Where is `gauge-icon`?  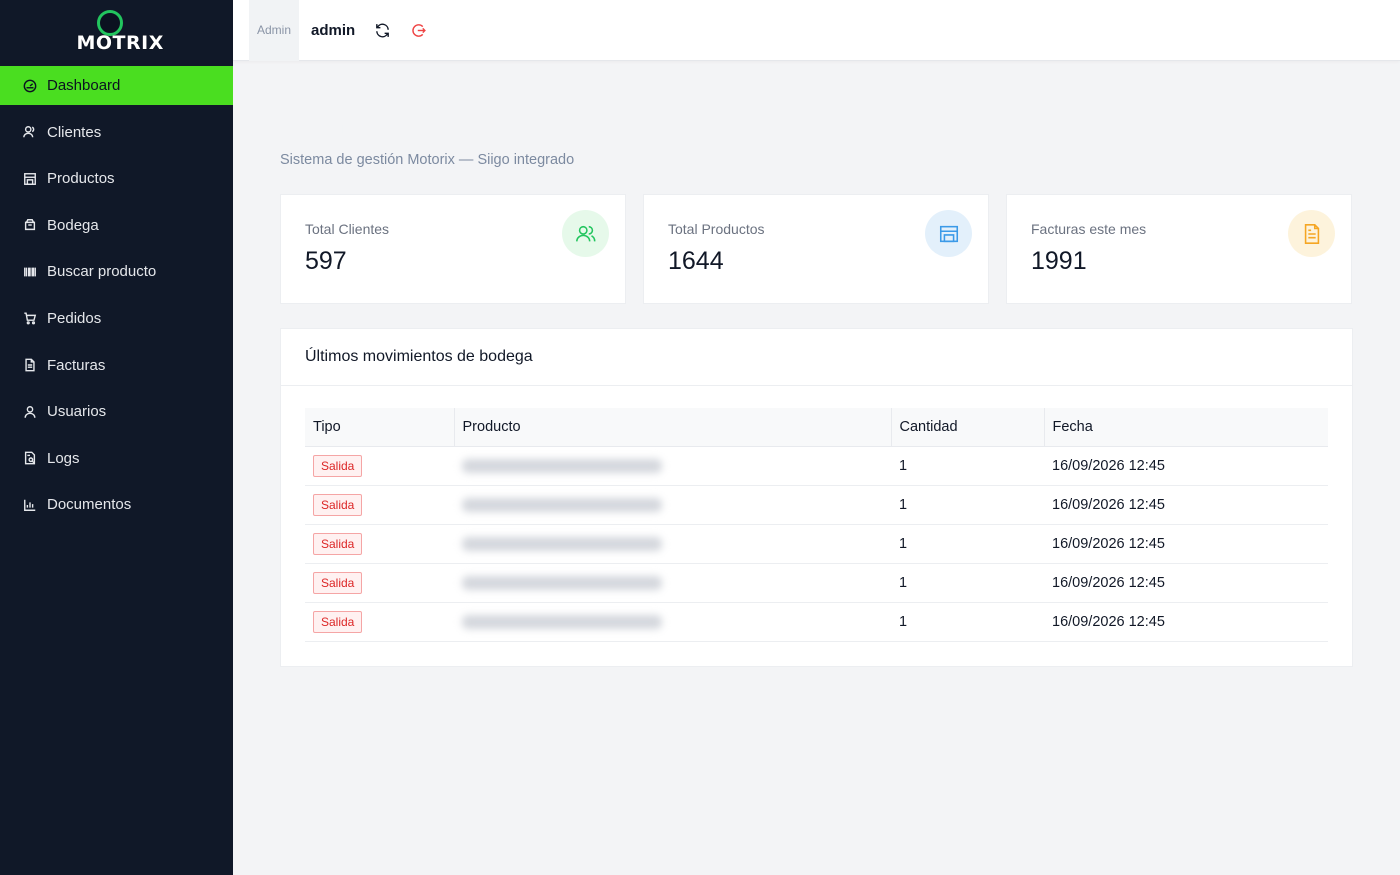 gauge-icon is located at coordinates (29, 85).